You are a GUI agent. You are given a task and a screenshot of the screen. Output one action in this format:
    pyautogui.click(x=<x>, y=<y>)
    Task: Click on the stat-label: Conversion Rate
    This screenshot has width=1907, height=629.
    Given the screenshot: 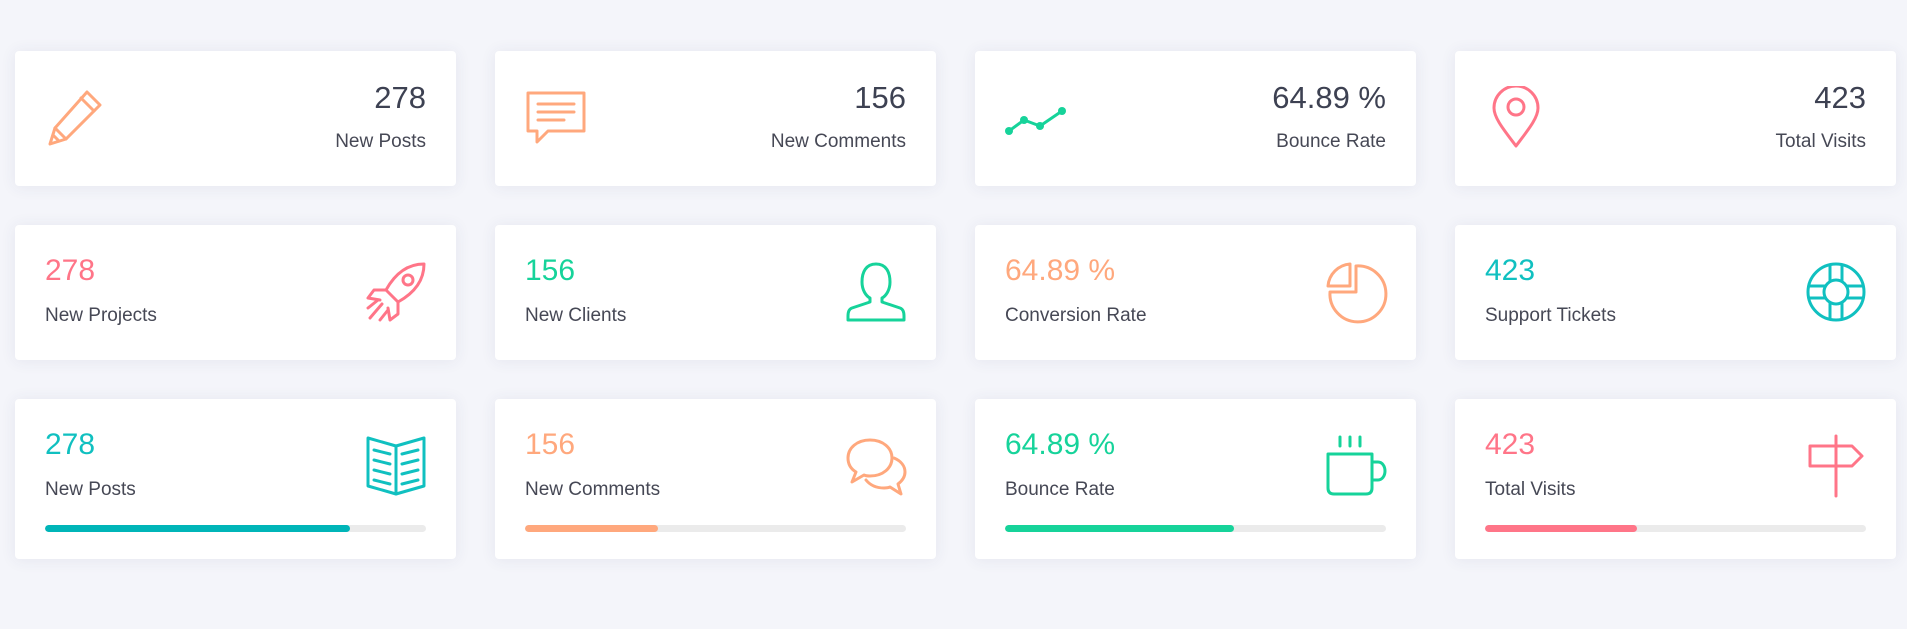 What is the action you would take?
    pyautogui.click(x=1076, y=315)
    